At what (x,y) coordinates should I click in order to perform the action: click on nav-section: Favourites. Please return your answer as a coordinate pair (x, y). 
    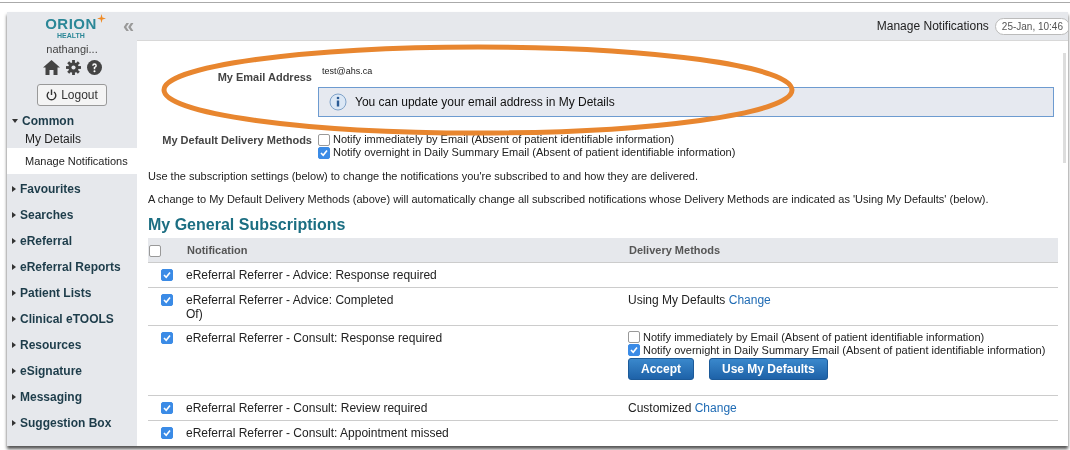
    Looking at the image, I should click on (72, 189).